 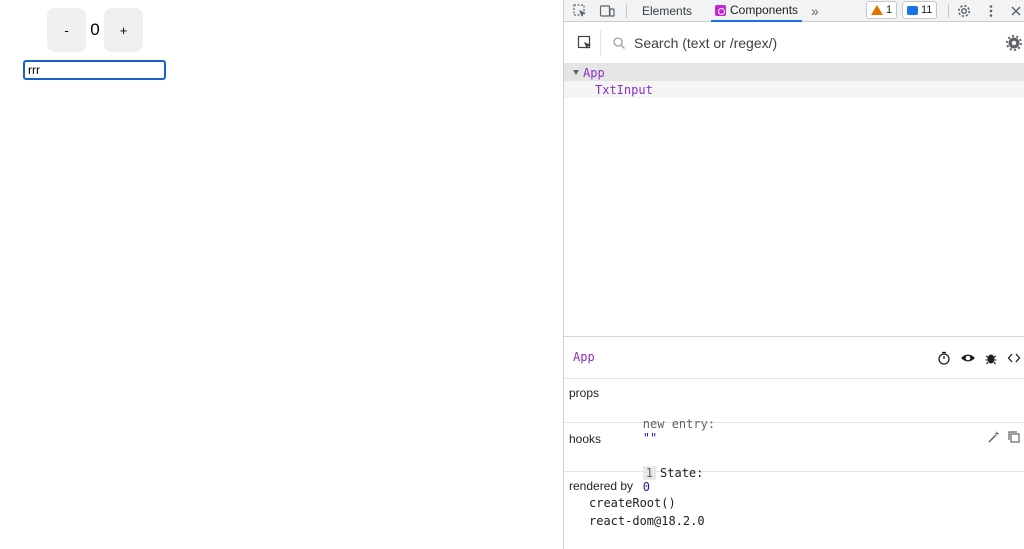 I want to click on increment-button: +, so click(x=123, y=30).